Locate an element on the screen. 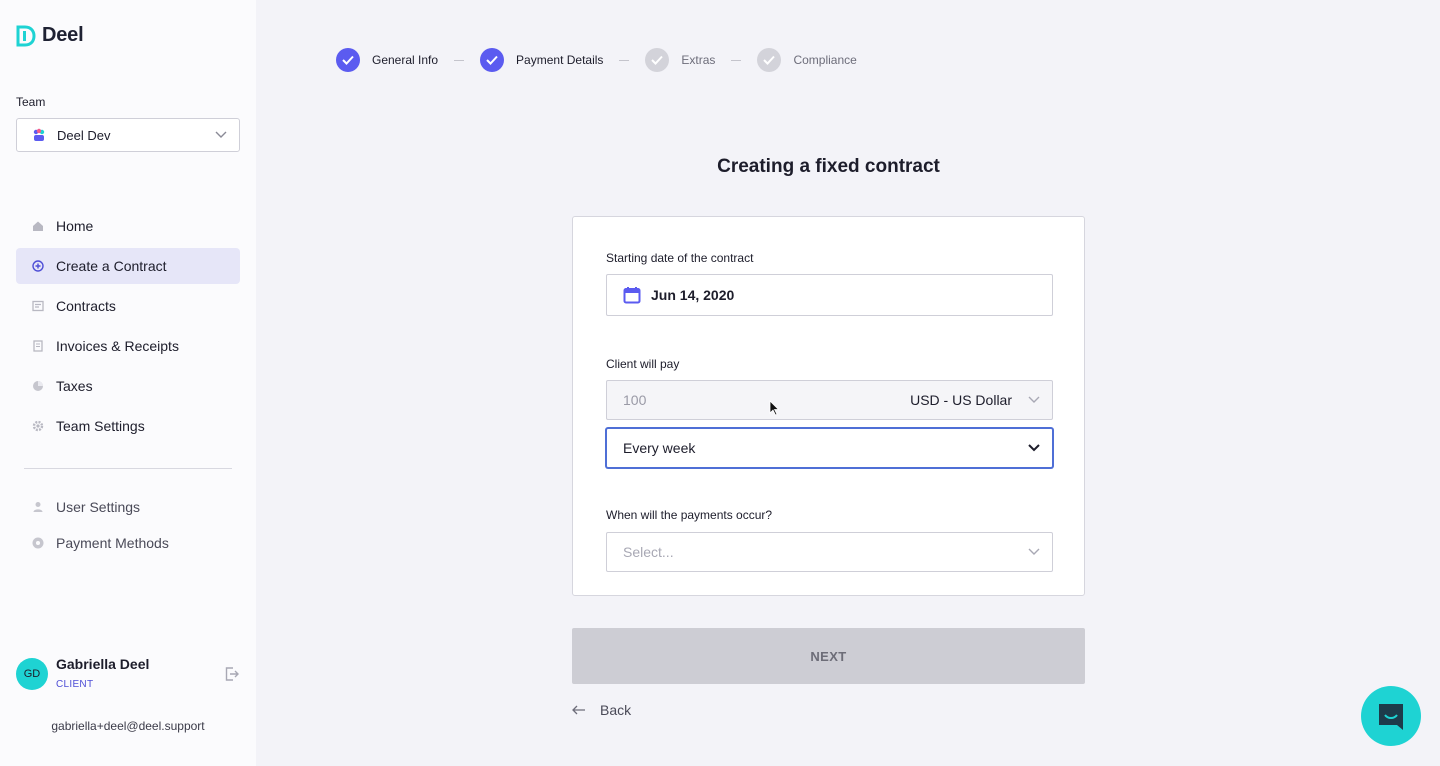 The height and width of the screenshot is (766, 1440). team-selector: Deel Dev is located at coordinates (128, 135).